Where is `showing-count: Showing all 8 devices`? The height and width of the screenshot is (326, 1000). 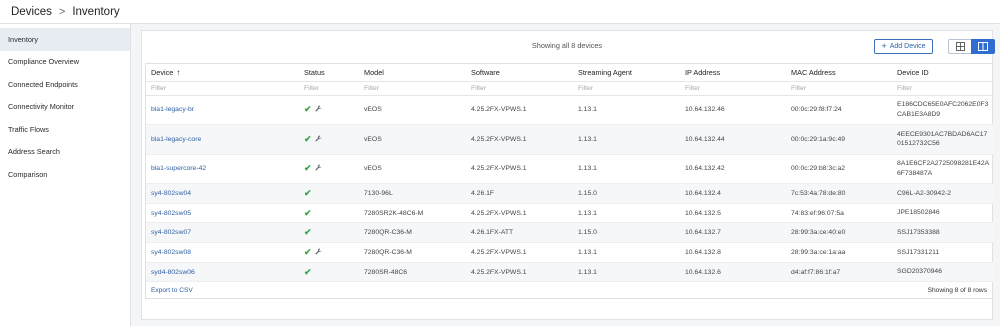
showing-count: Showing all 8 devices is located at coordinates (567, 45).